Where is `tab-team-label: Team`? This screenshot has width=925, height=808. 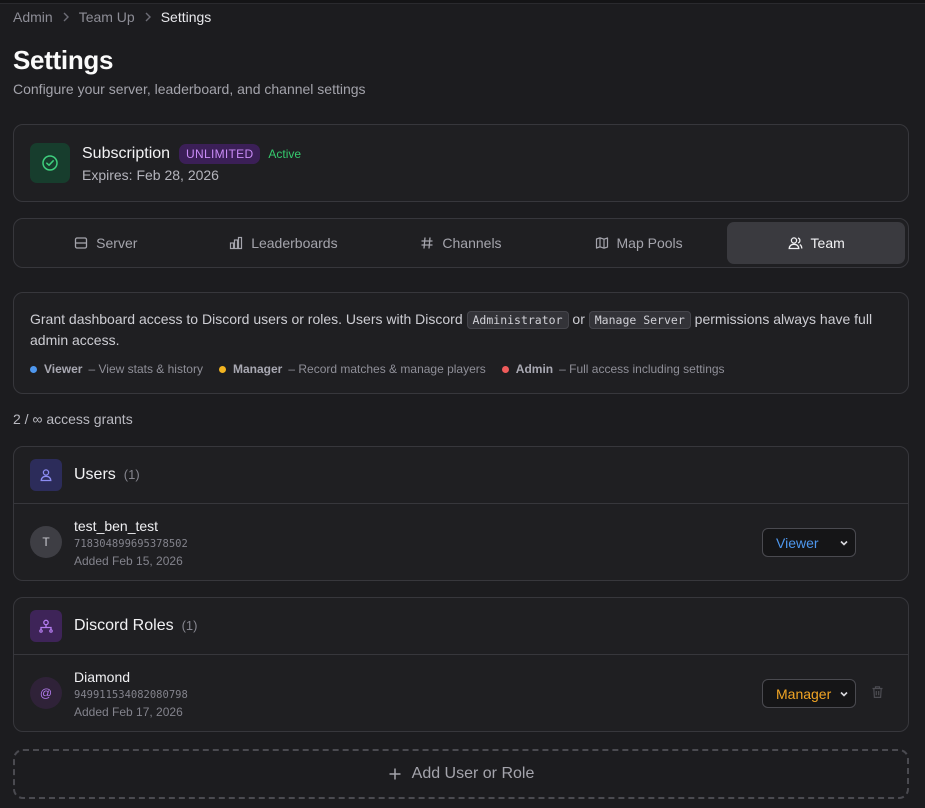 tab-team-label: Team is located at coordinates (827, 243).